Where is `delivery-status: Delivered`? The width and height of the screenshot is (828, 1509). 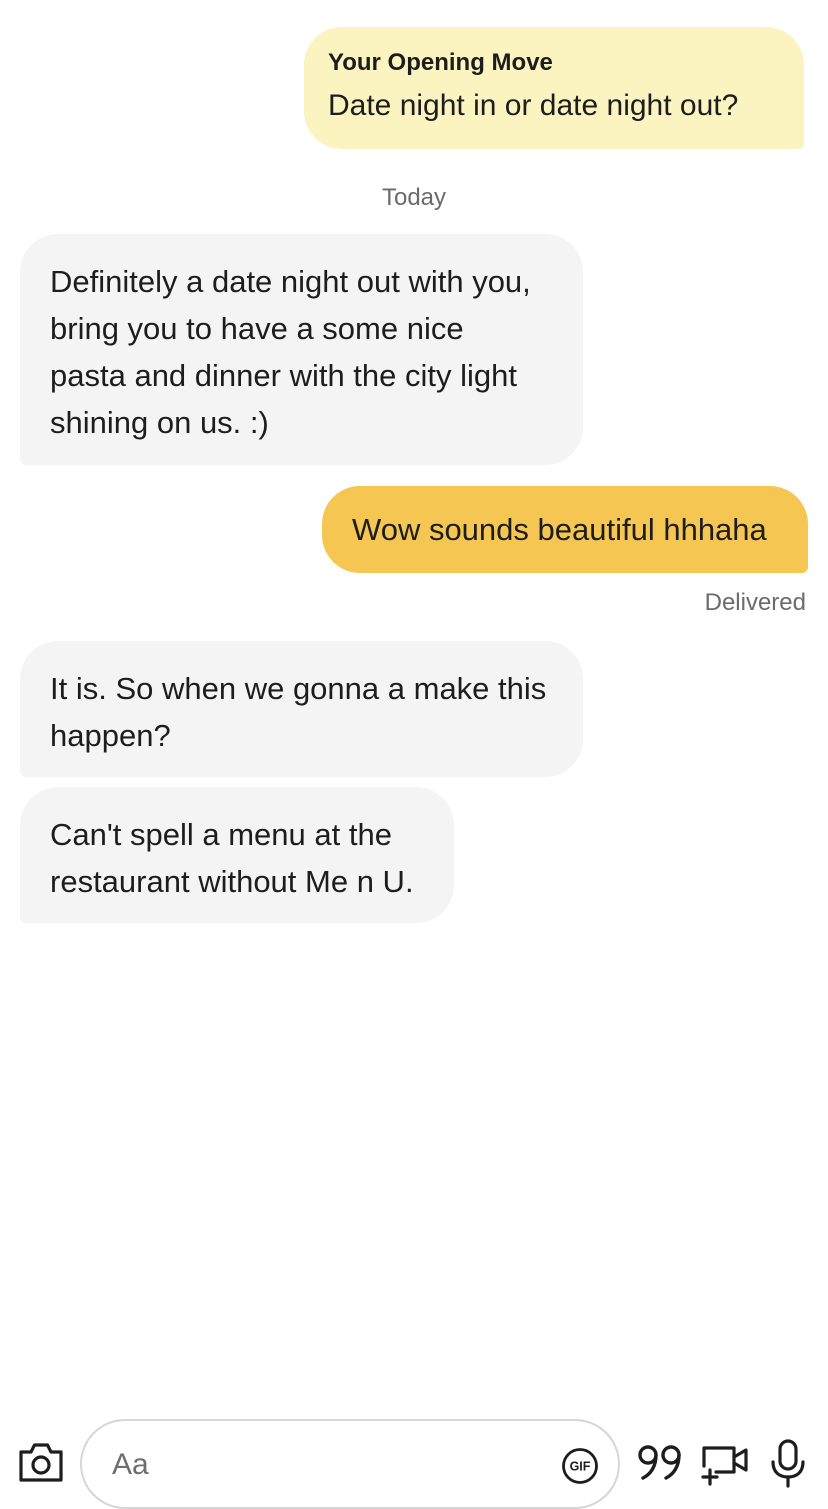 delivery-status: Delivered is located at coordinates (755, 602).